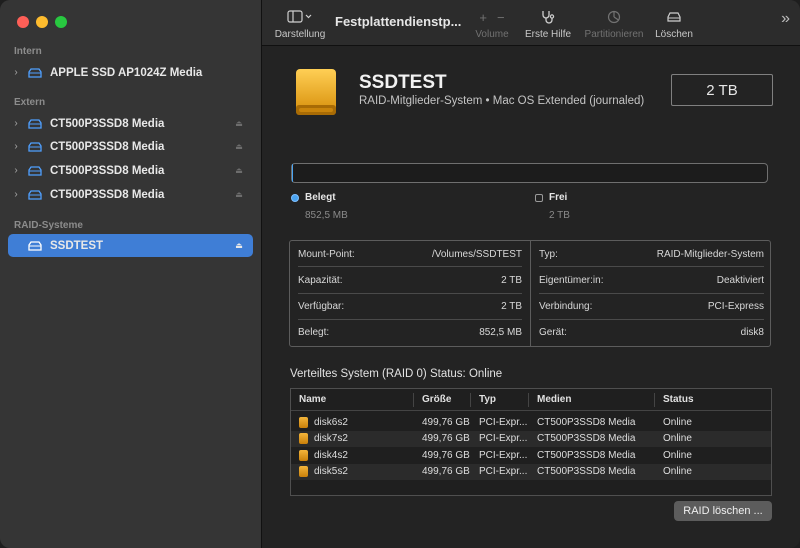  I want to click on window-controls, so click(42, 22).